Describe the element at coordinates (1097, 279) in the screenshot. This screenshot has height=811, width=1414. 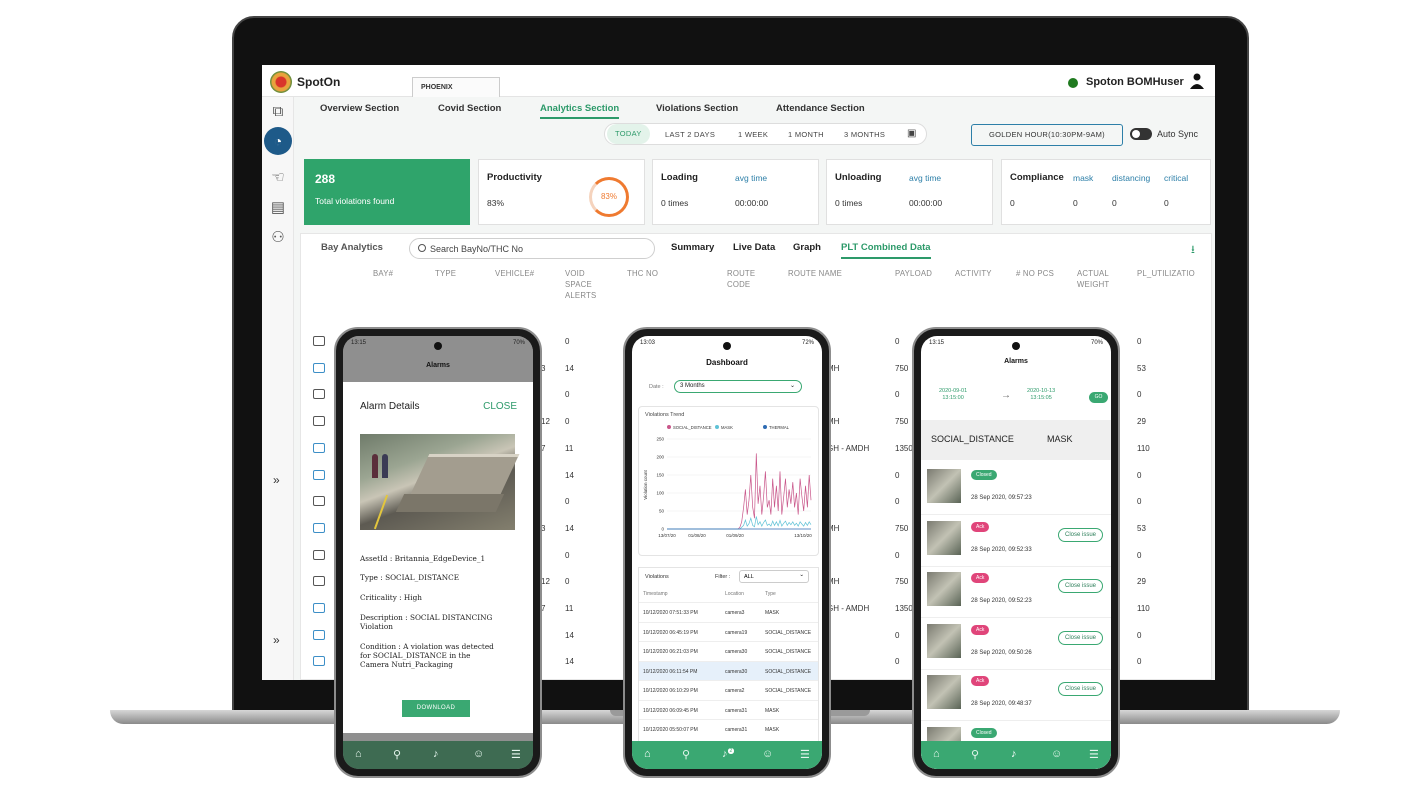
I see `col-actual-weight: ACTUAL WEIGHT` at that location.